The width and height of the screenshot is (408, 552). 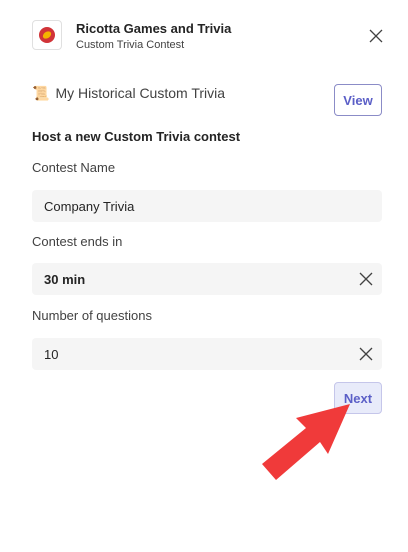 I want to click on app-name: Ricotta Games and Trivia, so click(x=154, y=28).